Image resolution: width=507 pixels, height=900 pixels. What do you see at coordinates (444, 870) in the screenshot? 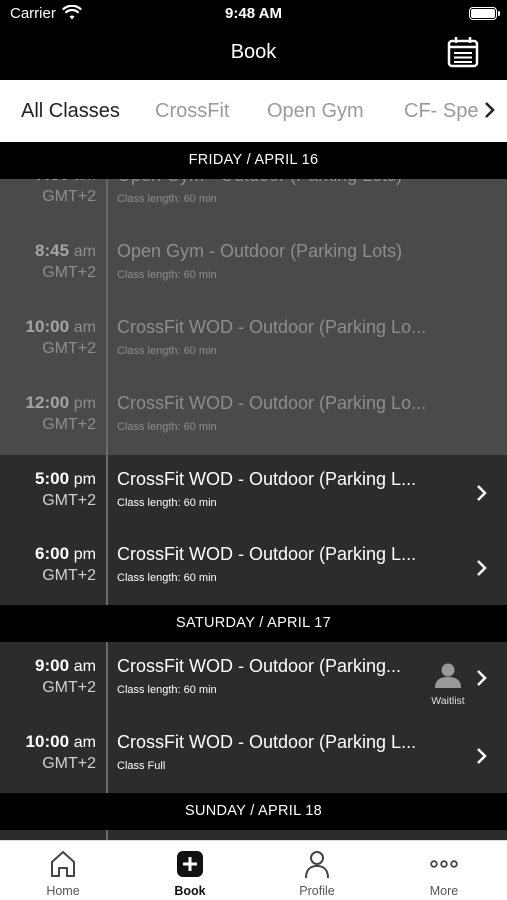
I see `tab-more: More` at bounding box center [444, 870].